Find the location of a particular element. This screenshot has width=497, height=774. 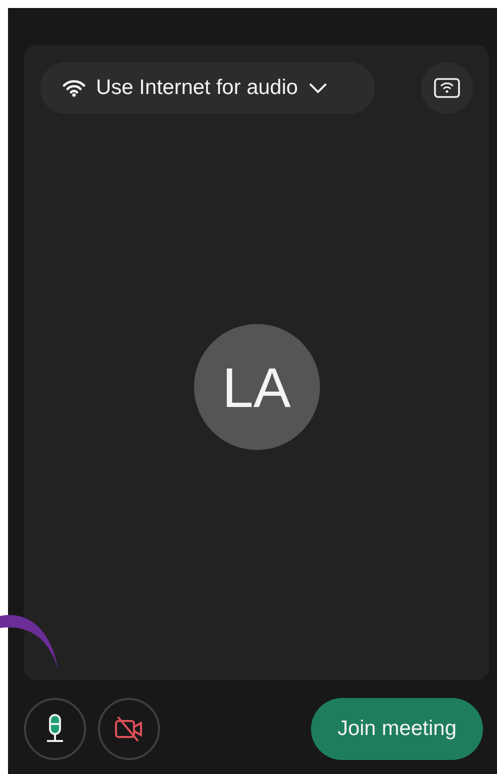

audio-source-dropdown: Use Internet for audio is located at coordinates (207, 88).